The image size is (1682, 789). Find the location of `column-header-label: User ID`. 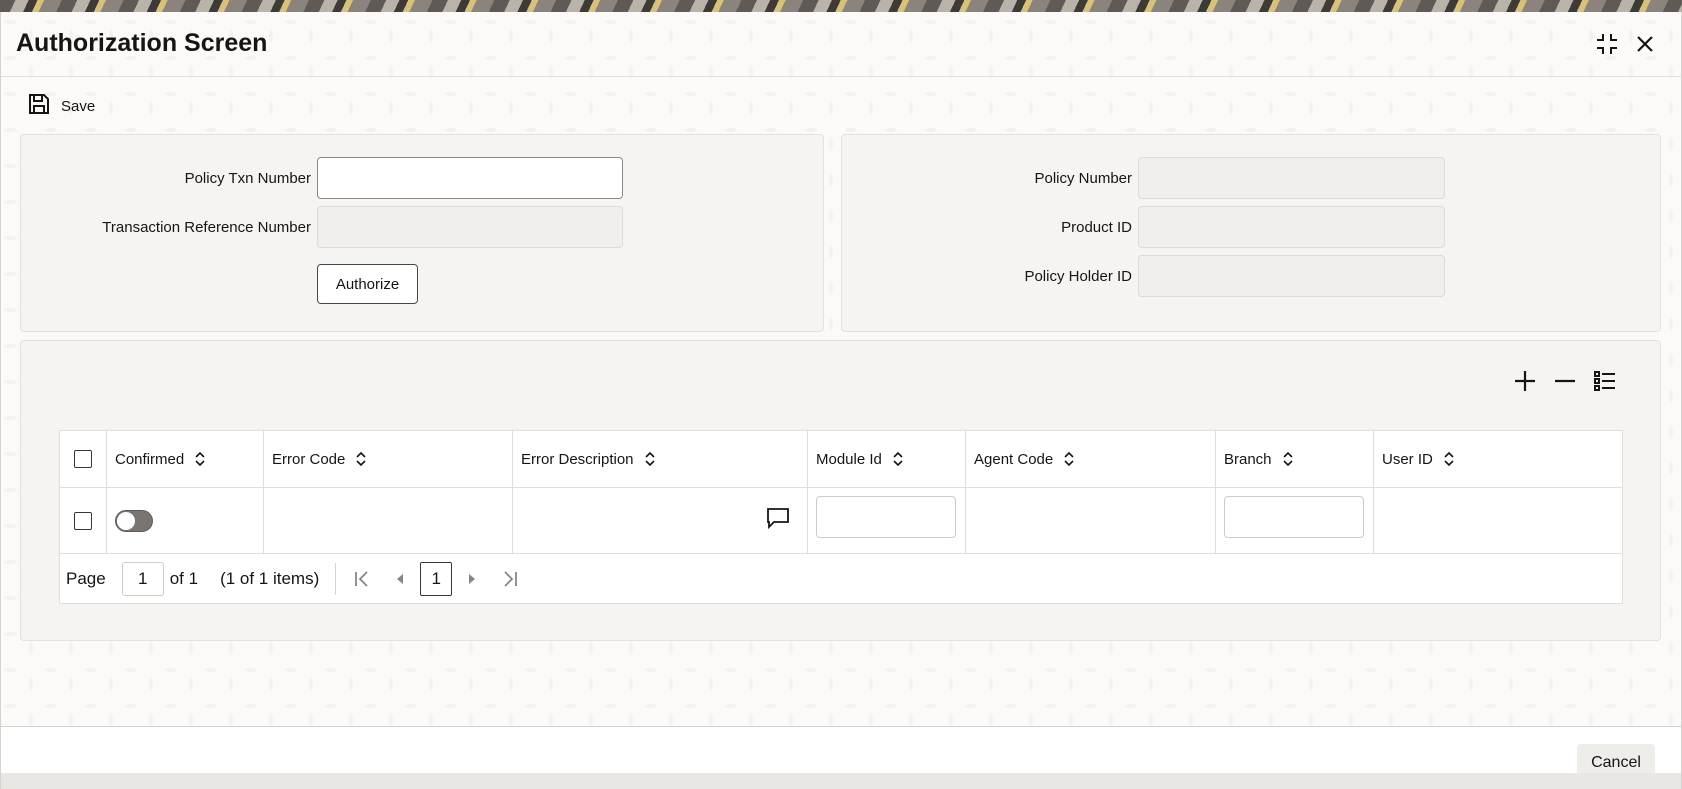

column-header-label: User ID is located at coordinates (1407, 459).